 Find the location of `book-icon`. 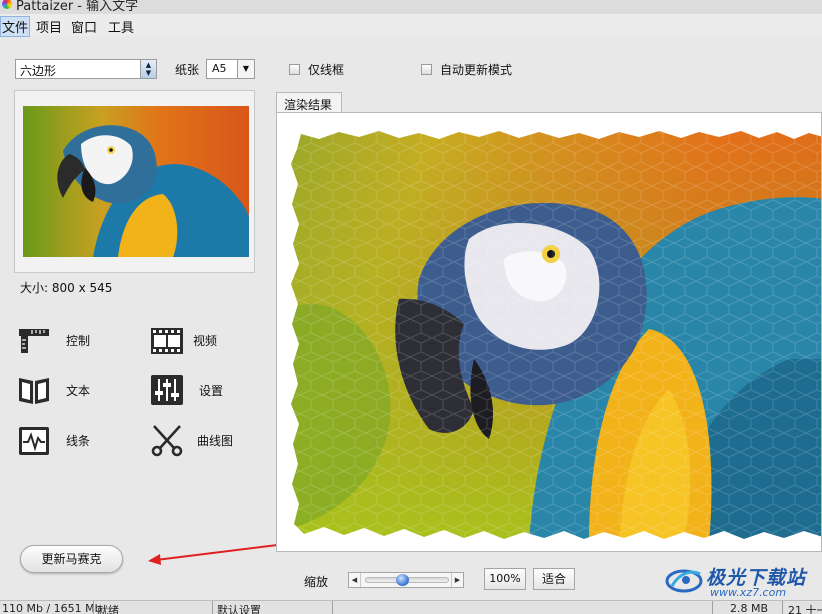

book-icon is located at coordinates (34, 391).